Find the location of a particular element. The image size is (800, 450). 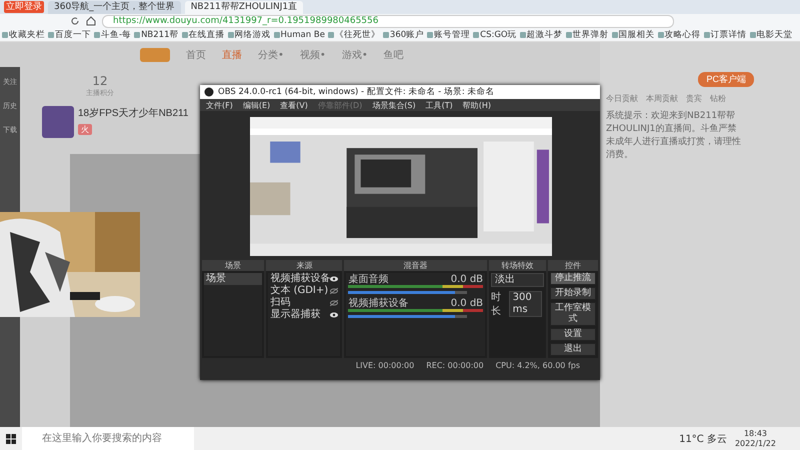

clock-time: 18:43 is located at coordinates (756, 433).